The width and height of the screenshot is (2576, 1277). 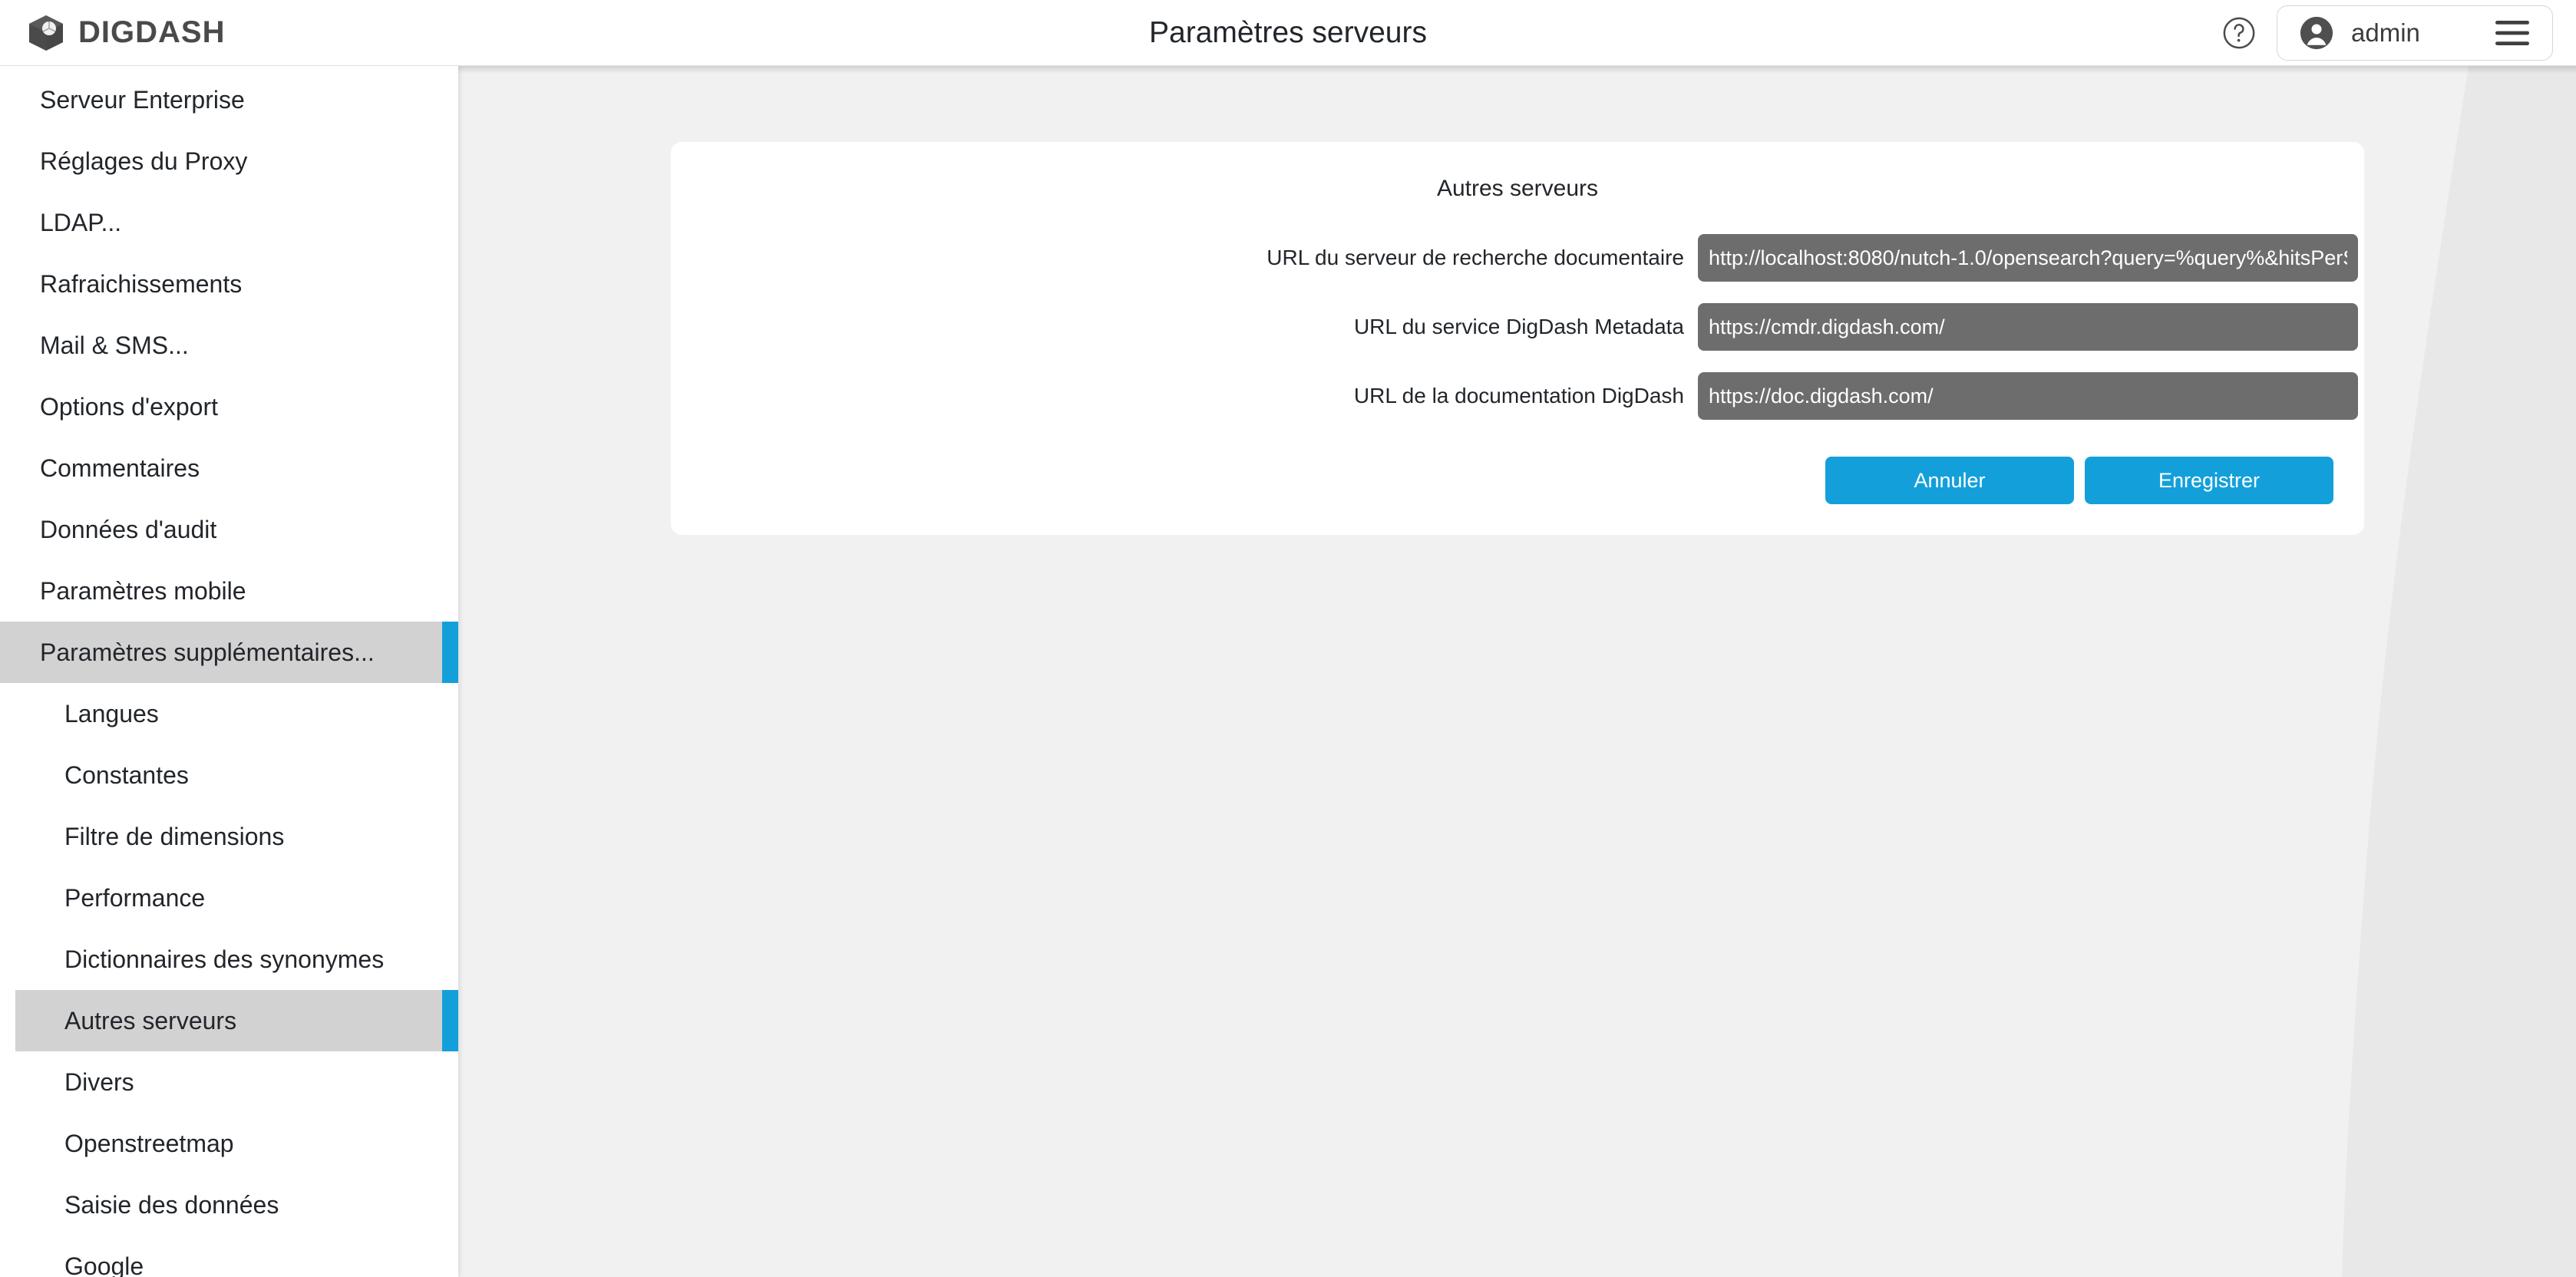 I want to click on brand-name: DIGDASH, so click(x=152, y=32).